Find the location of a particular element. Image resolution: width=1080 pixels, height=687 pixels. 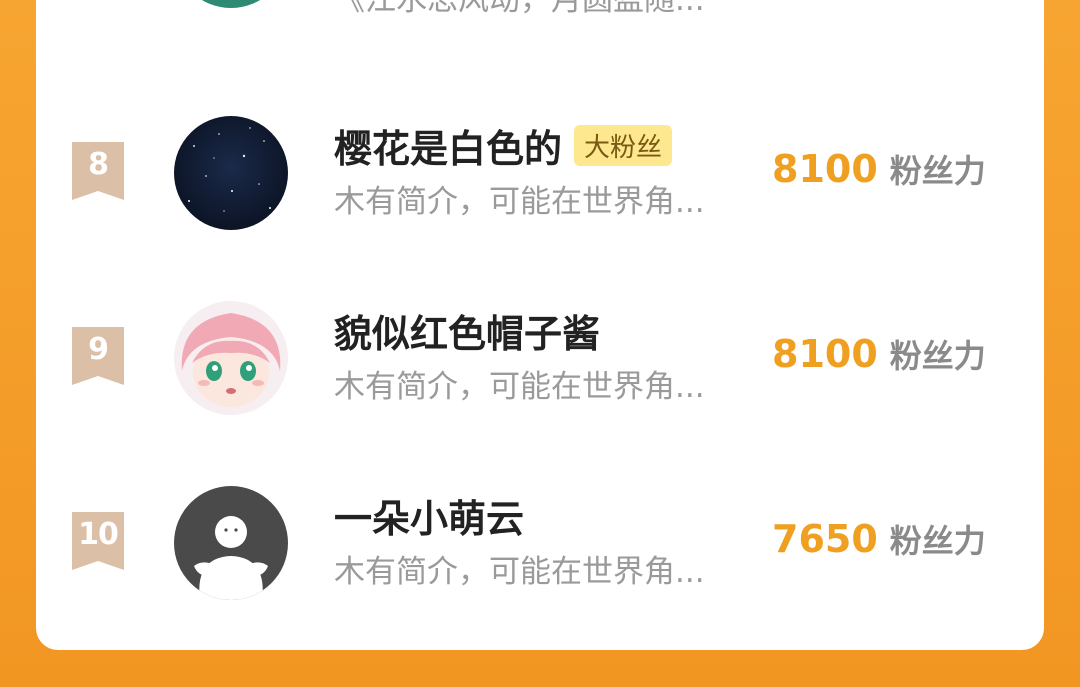

default-person-avatar-icon is located at coordinates (231, 543).